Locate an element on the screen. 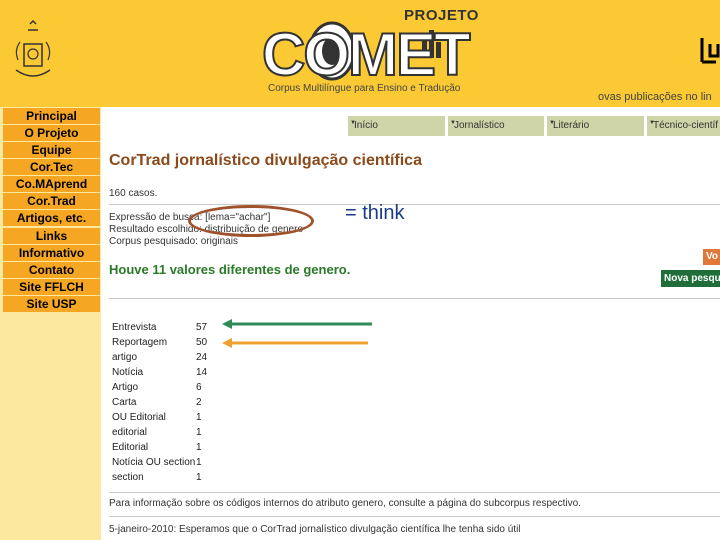 Image resolution: width=720 pixels, height=540 pixels. nav-item-principal: Principal is located at coordinates (51, 116).